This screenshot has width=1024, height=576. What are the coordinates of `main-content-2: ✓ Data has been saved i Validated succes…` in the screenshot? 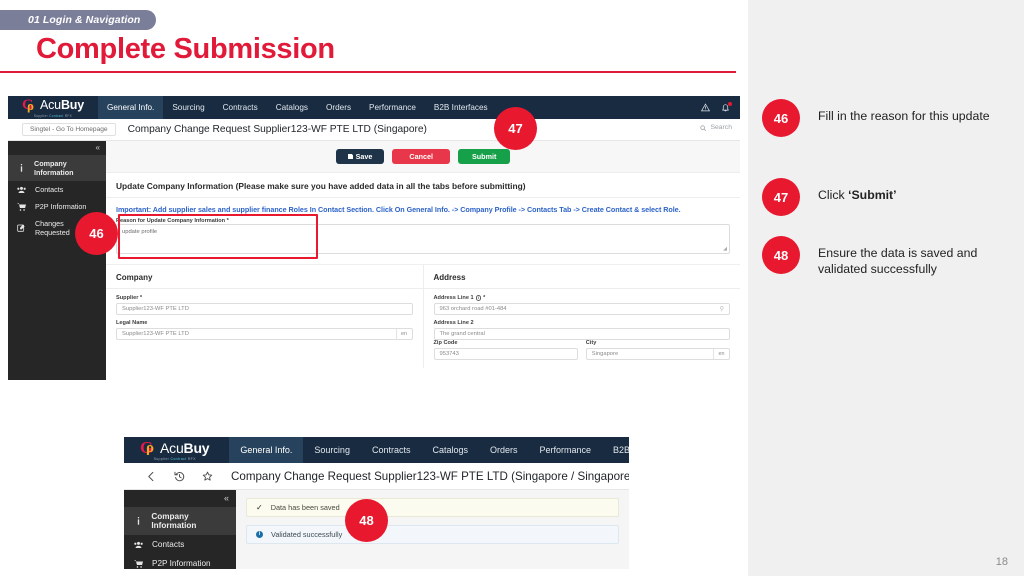 It's located at (432, 529).